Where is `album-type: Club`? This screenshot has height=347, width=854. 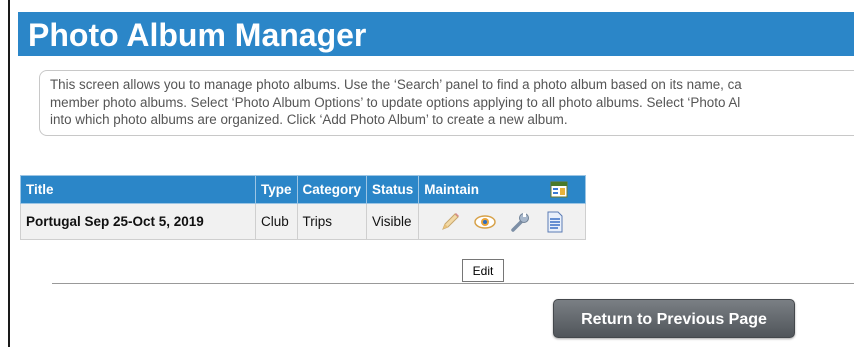 album-type: Club is located at coordinates (276, 221).